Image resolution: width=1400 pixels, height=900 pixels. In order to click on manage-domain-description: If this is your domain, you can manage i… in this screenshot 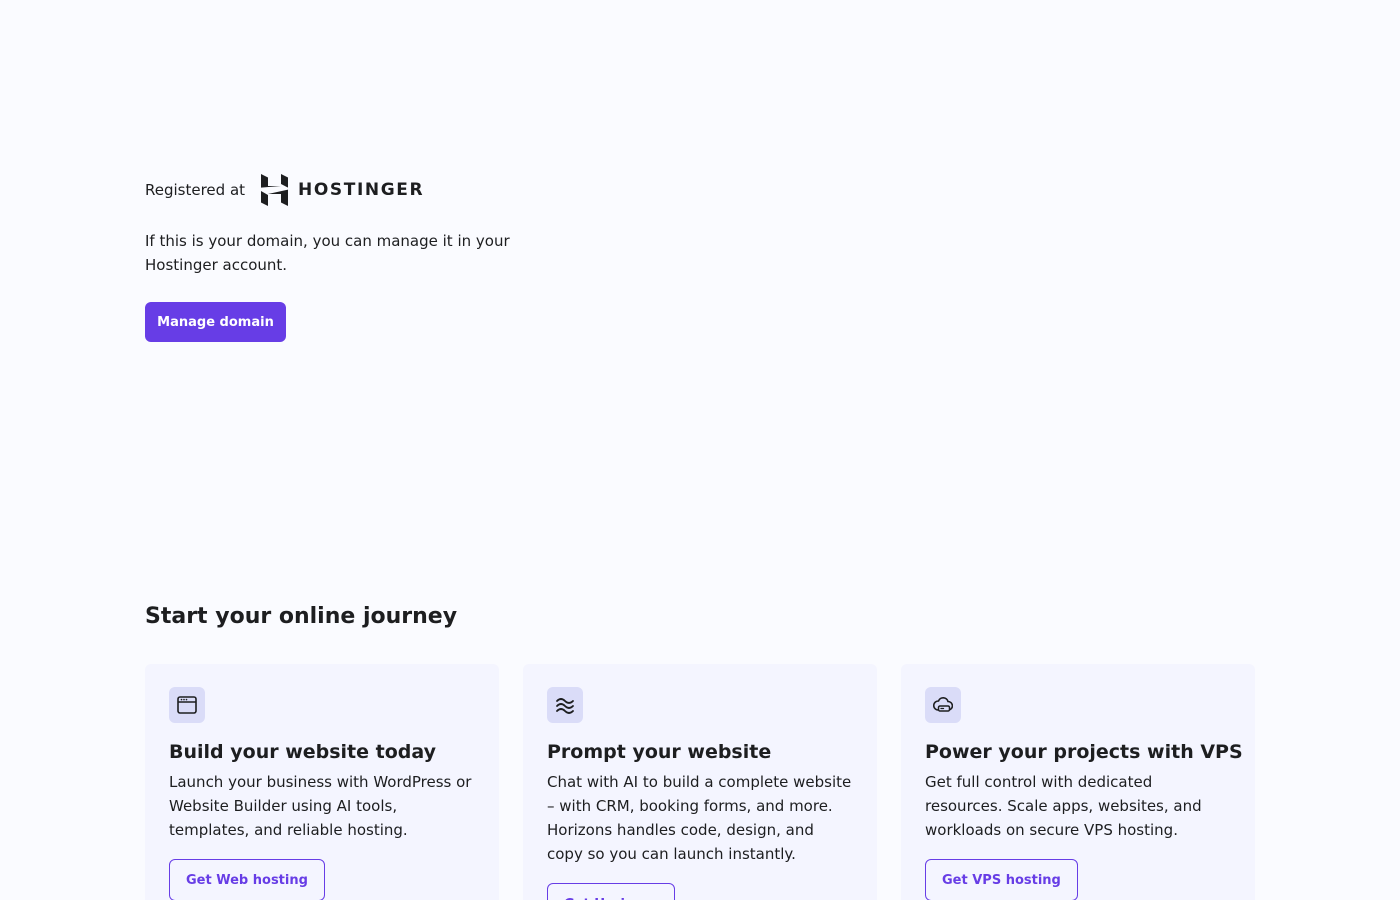, I will do `click(327, 253)`.